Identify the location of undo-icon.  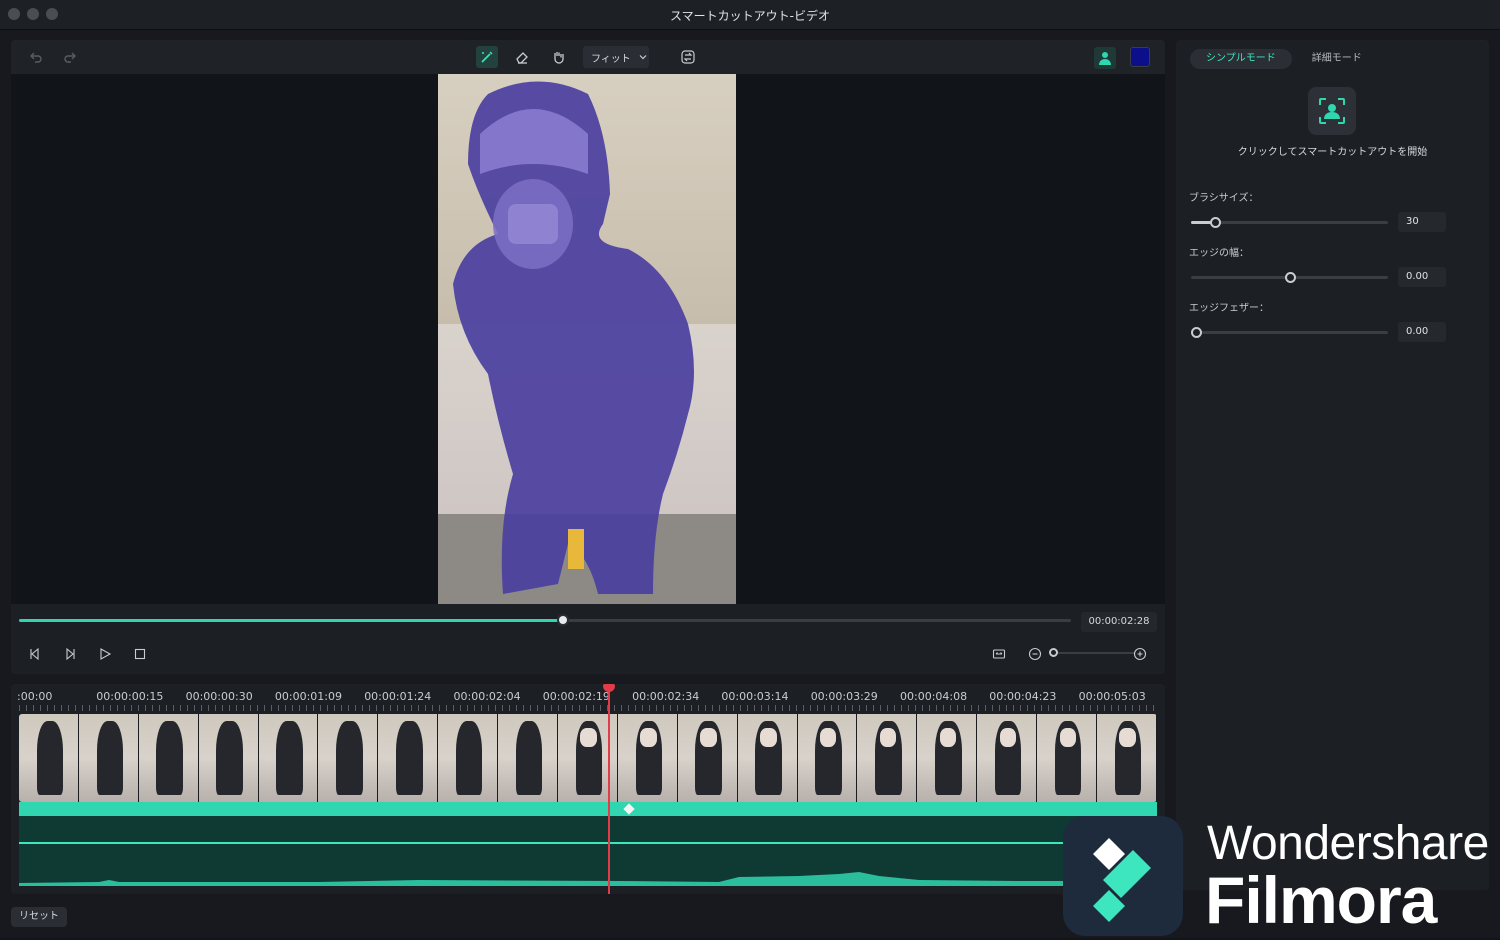
(36, 57).